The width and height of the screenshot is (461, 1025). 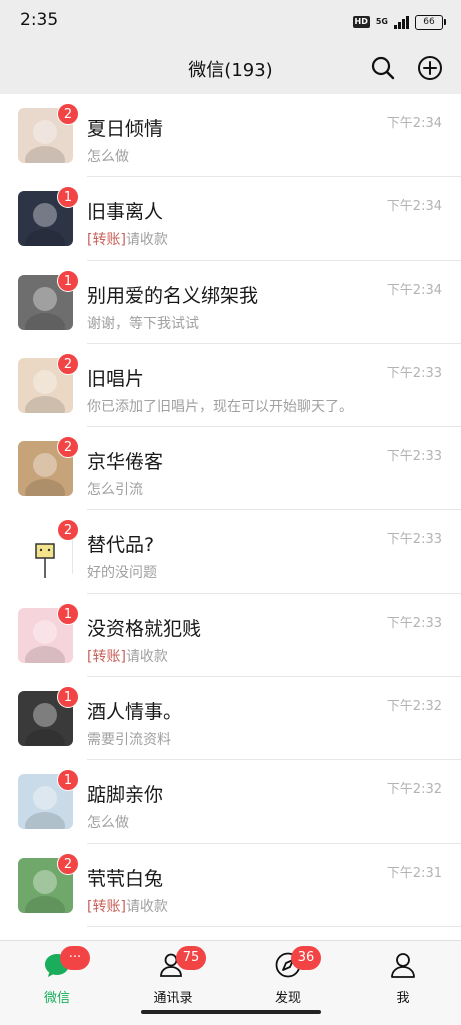 I want to click on signal-icon, so click(x=401, y=22).